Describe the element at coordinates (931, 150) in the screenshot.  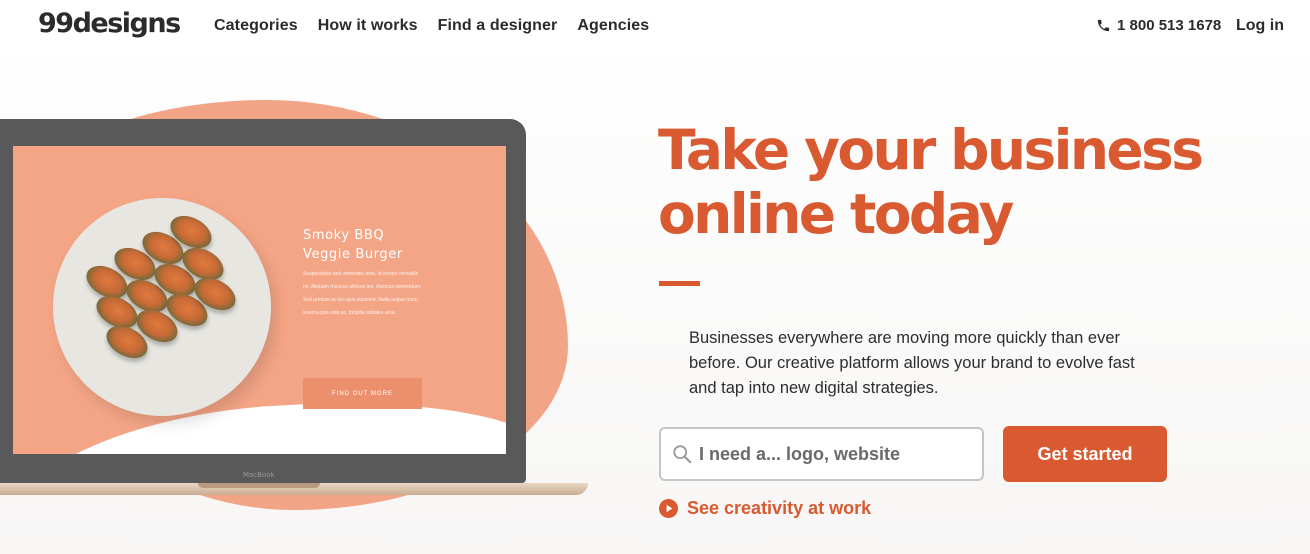
I see `headline-line1: Take your business` at that location.